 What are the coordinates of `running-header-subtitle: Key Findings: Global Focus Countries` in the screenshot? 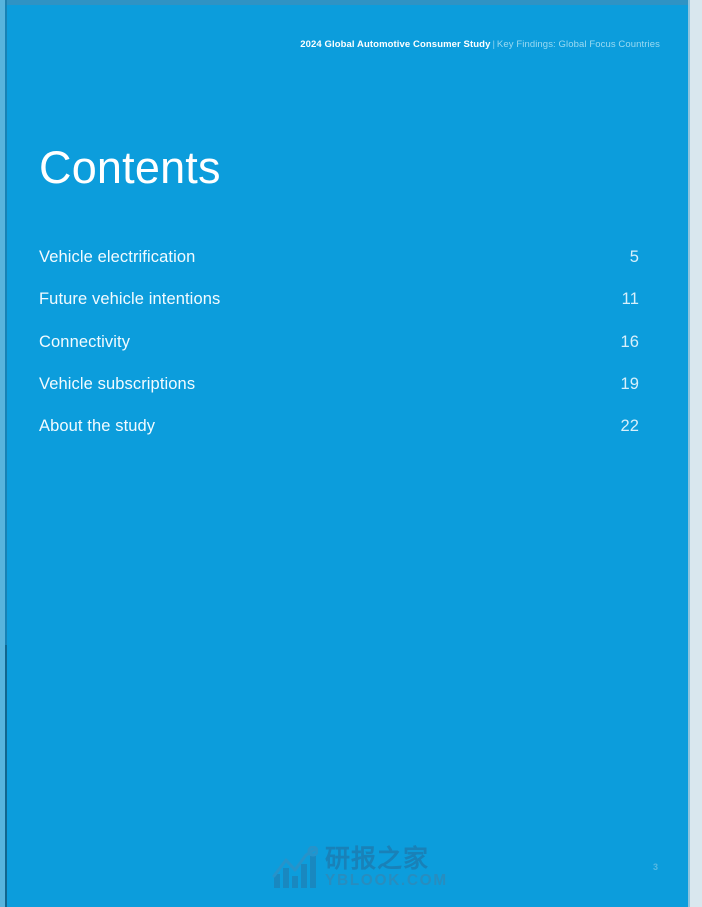 It's located at (578, 44).